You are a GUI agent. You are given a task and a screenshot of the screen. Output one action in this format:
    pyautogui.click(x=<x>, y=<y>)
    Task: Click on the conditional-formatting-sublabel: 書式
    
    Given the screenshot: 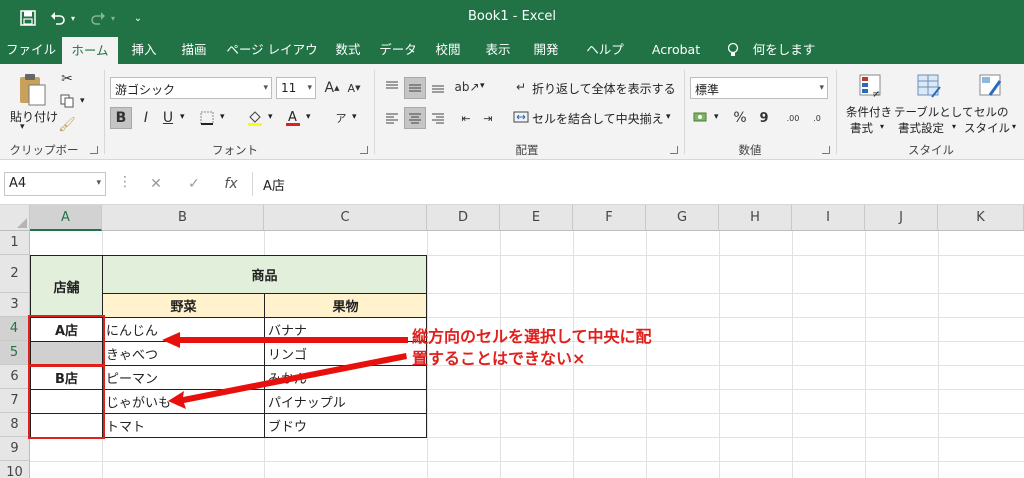 What is the action you would take?
    pyautogui.click(x=861, y=128)
    